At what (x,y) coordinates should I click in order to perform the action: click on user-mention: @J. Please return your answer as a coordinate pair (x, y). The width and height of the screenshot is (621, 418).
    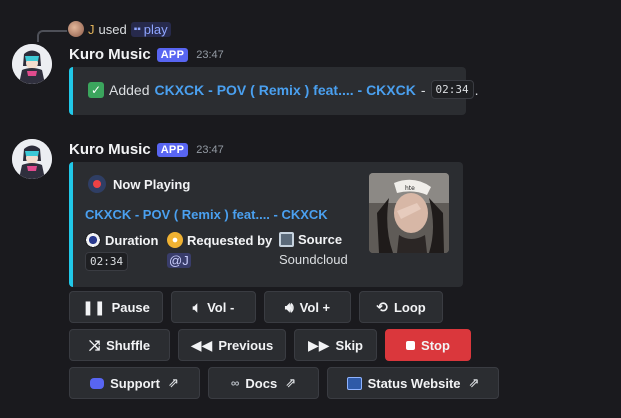
    Looking at the image, I should click on (179, 260).